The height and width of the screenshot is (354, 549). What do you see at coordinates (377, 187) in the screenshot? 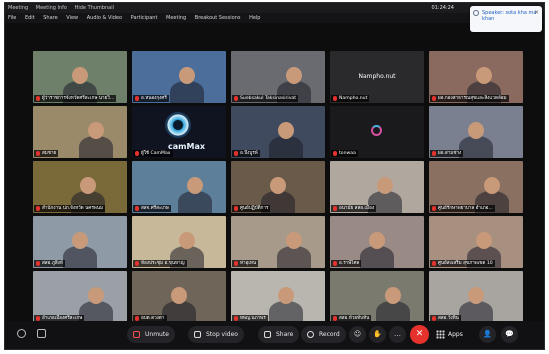
I see `video-tile: อนามัย สสอ.เมือง` at bounding box center [377, 187].